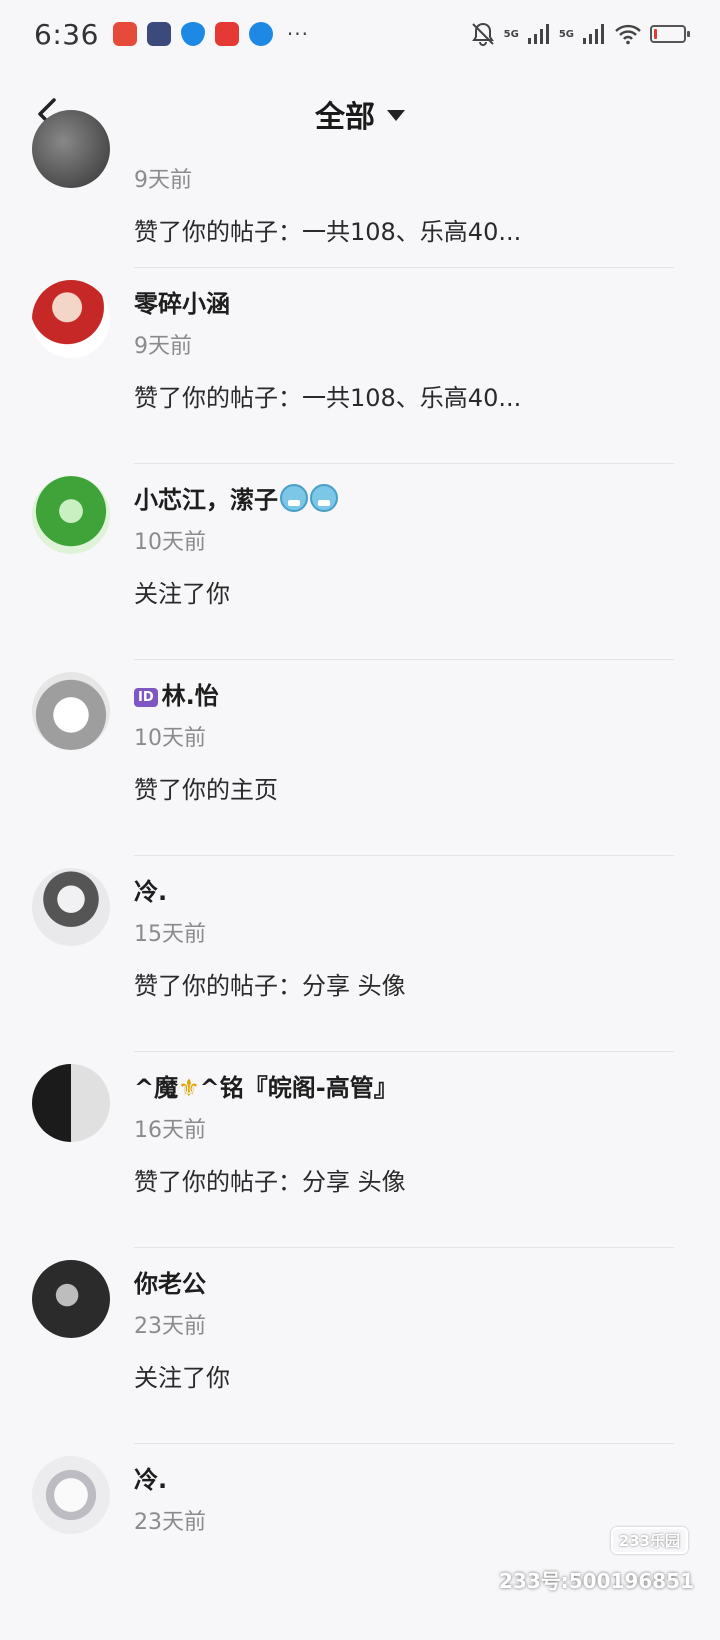 The height and width of the screenshot is (1640, 720). Describe the element at coordinates (190, 696) in the screenshot. I see `user-name-text: 林.怡` at that location.